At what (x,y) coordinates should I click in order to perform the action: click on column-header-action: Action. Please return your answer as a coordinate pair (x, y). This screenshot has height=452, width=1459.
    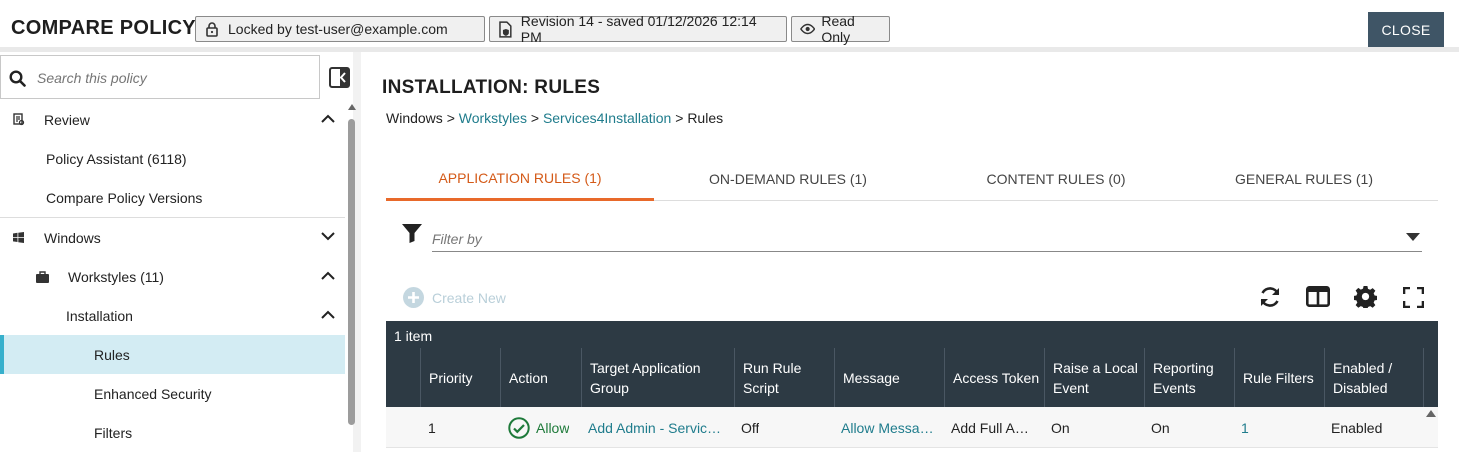
    Looking at the image, I should click on (540, 377).